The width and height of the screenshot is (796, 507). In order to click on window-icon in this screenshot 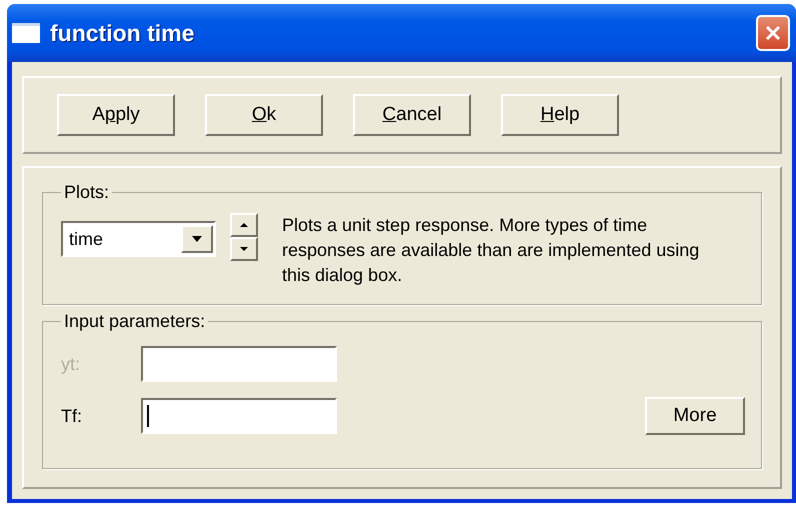, I will do `click(26, 33)`.